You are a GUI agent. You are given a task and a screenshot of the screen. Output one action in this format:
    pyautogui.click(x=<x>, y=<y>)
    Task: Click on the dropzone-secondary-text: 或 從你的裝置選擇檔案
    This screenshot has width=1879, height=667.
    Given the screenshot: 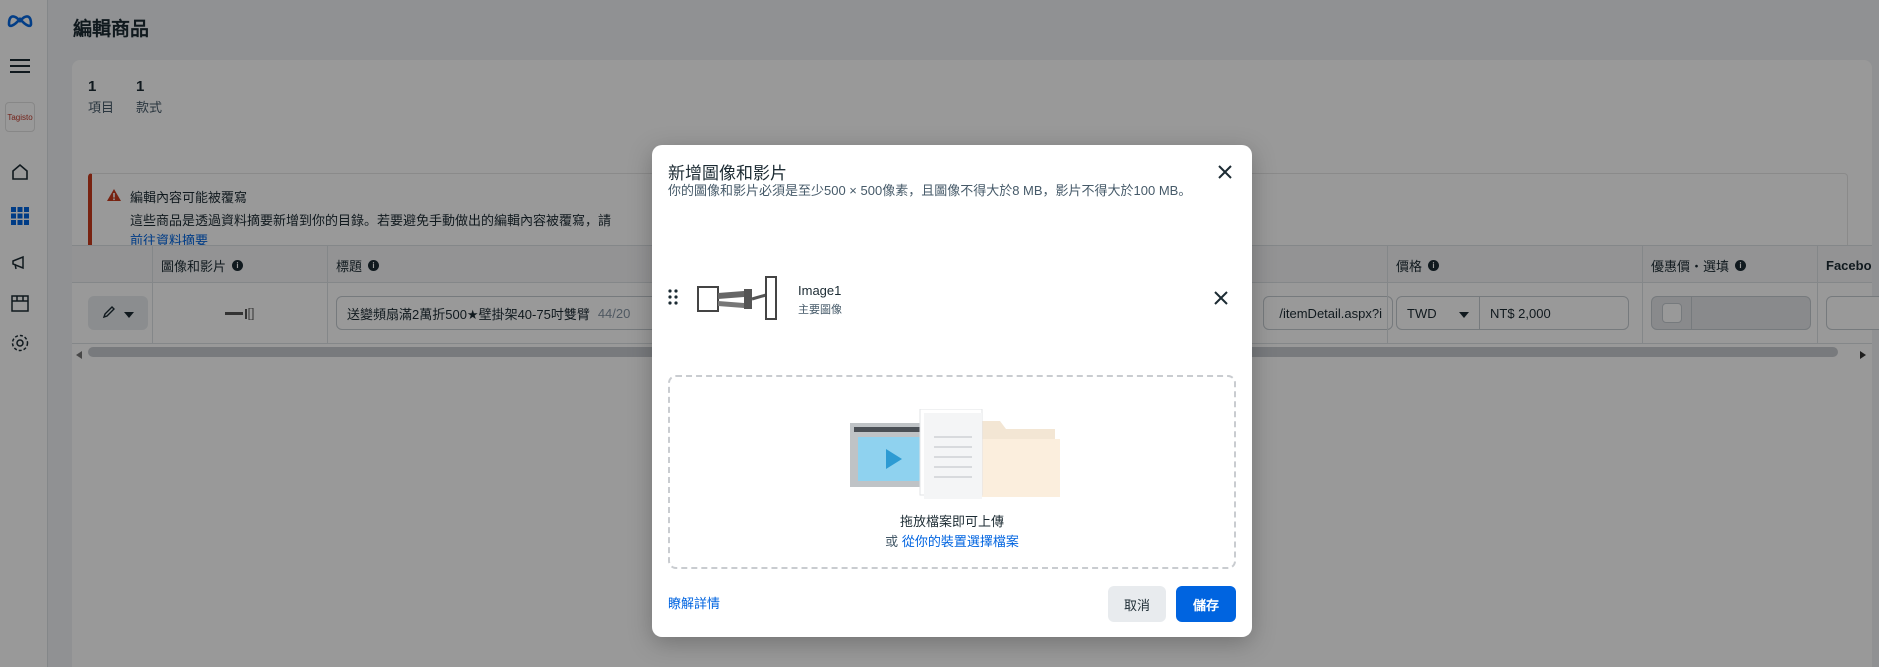 What is the action you would take?
    pyautogui.click(x=952, y=540)
    